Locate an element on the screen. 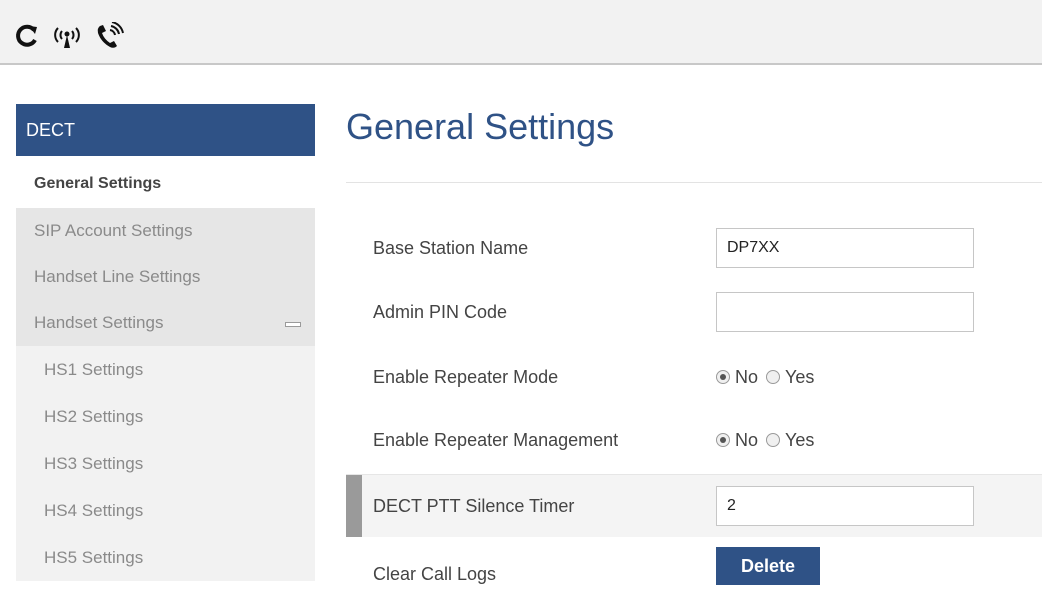  ptt-silence-timer-input: 2 is located at coordinates (845, 506).